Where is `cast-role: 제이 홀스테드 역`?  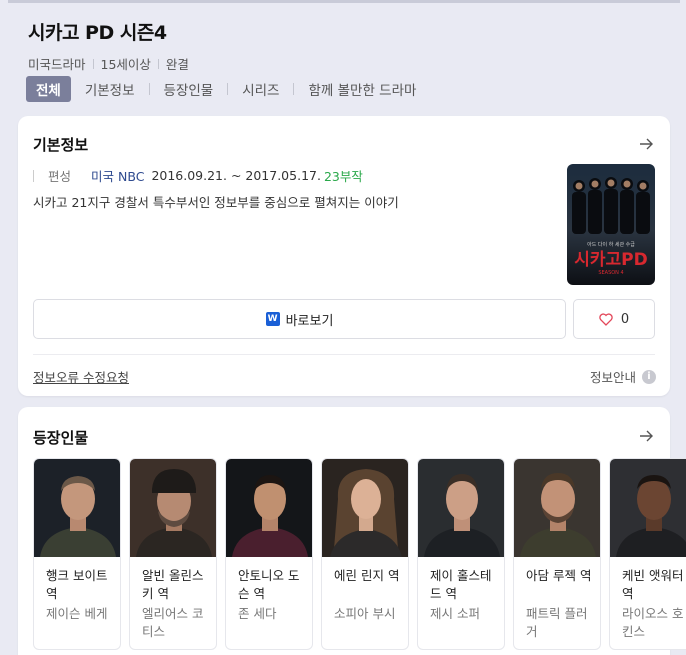
cast-role: 제이 홀스테드 역 is located at coordinates (461, 584).